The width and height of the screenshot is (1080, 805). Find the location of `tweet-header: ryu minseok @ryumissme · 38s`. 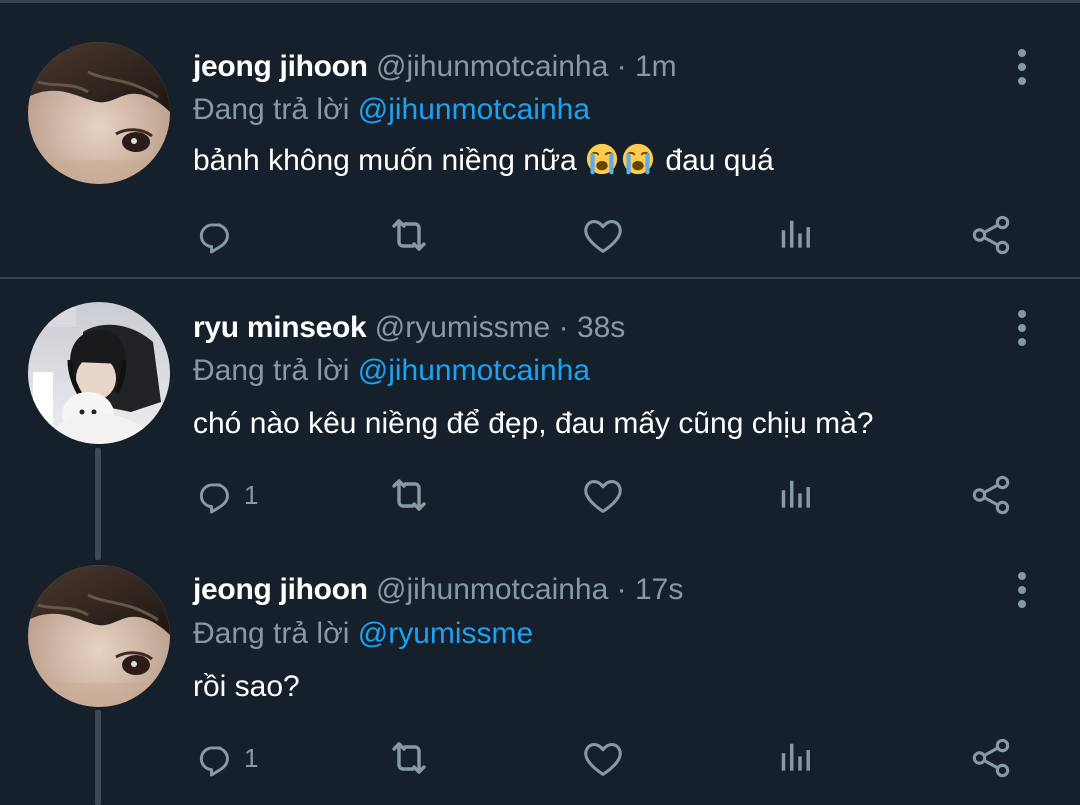

tweet-header: ryu minseok @ryumissme · 38s is located at coordinates (409, 328).